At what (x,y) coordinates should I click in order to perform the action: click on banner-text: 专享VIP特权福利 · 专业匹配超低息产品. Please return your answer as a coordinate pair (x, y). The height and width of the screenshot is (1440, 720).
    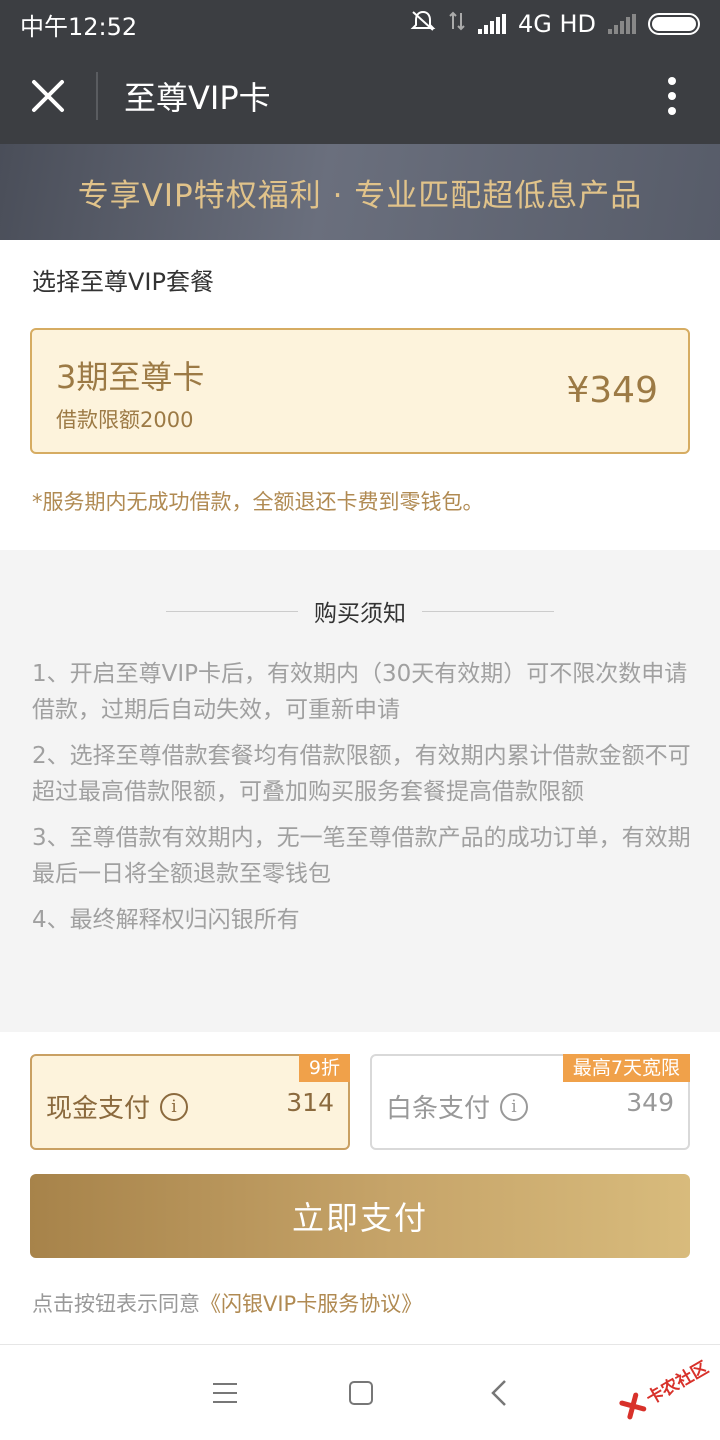
    Looking at the image, I should click on (360, 195).